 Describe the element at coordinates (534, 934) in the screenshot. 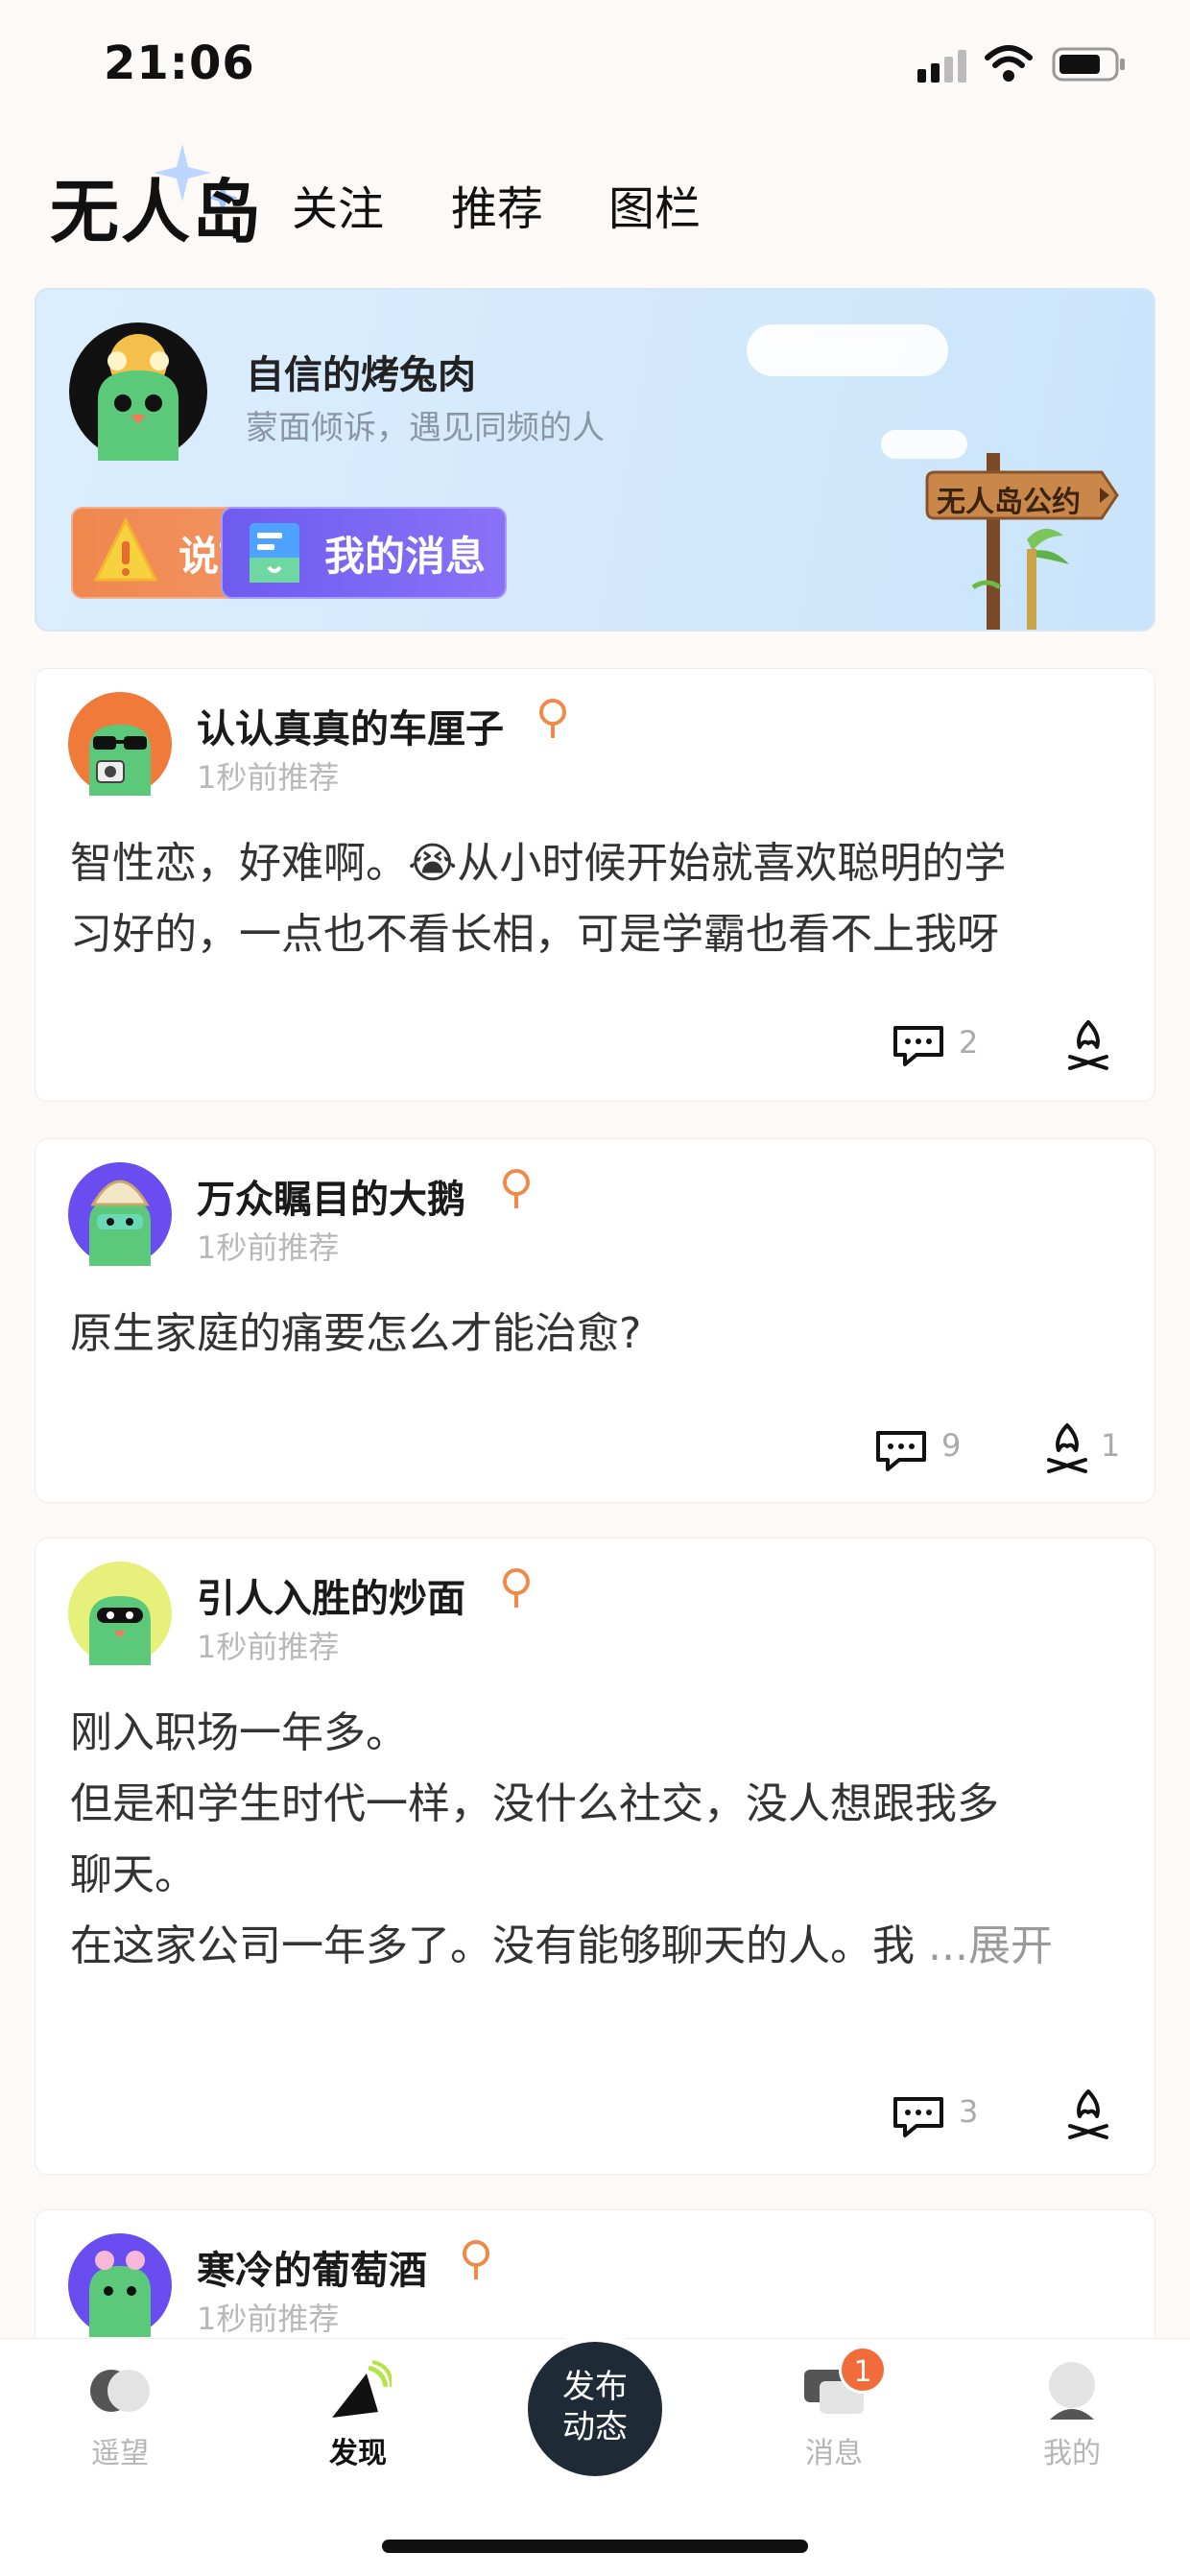

I see `post-content-line: 习好的，一点也不看长相，可是学霸也看不上我呀` at that location.